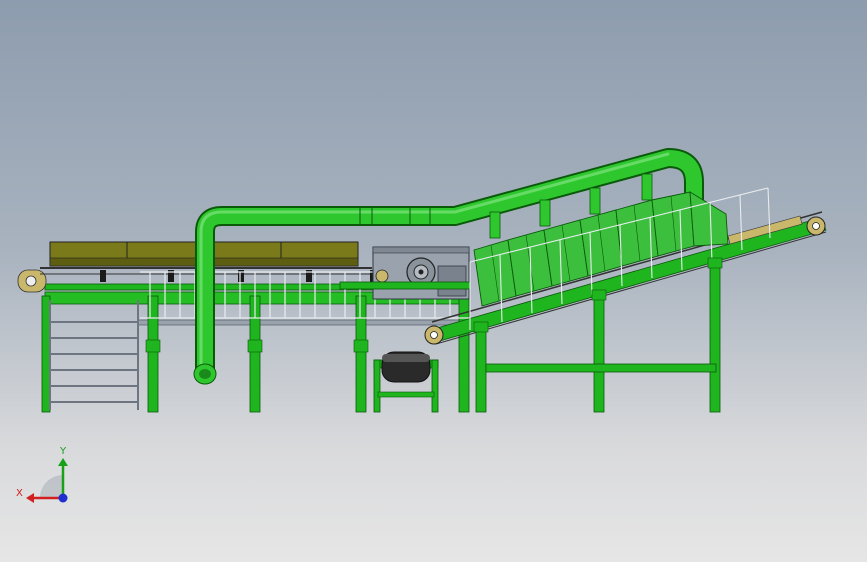 The width and height of the screenshot is (867, 562). I want to click on x-axis-label: X, so click(19, 493).